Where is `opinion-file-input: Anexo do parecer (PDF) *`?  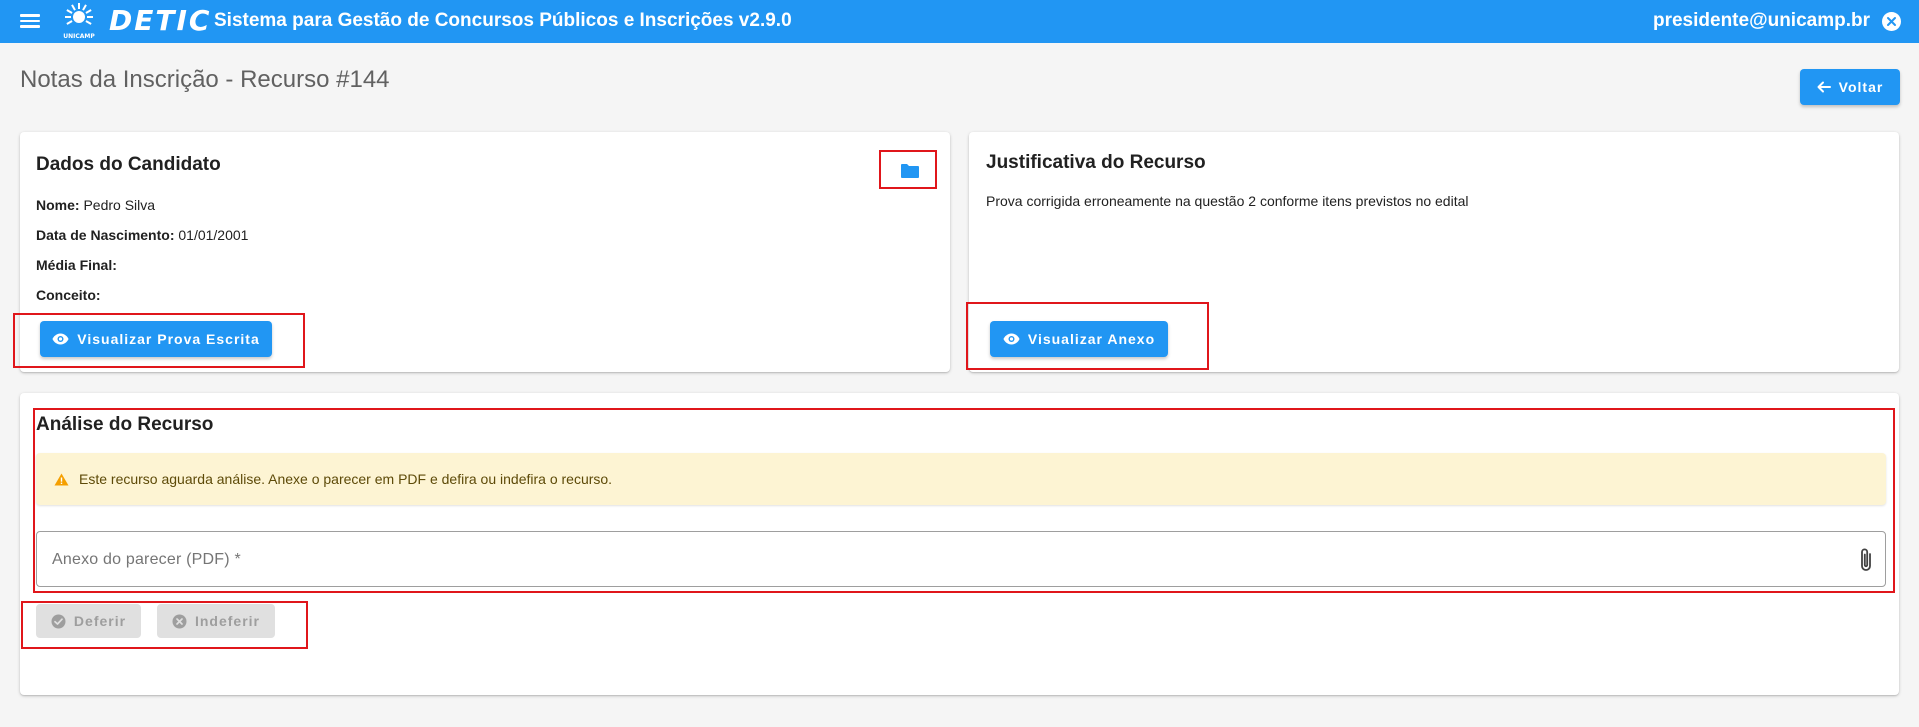 opinion-file-input: Anexo do parecer (PDF) * is located at coordinates (961, 559).